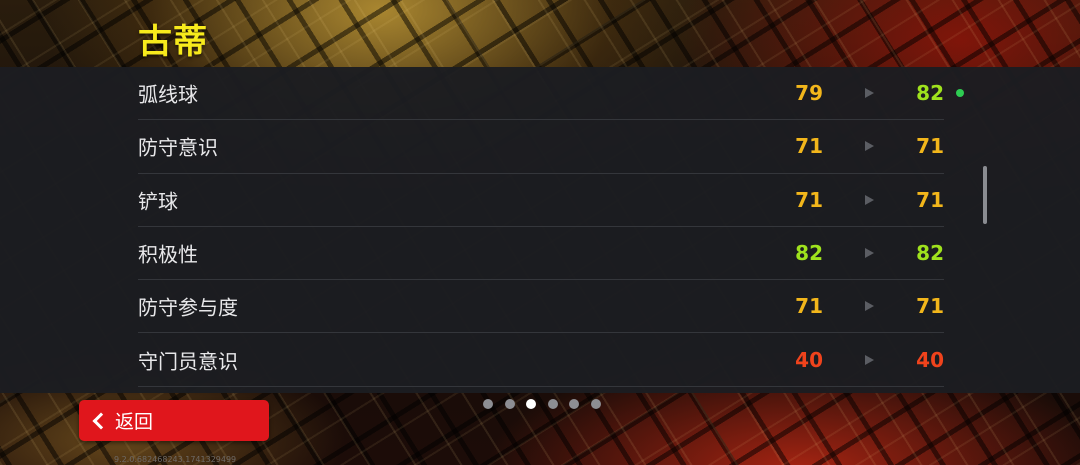  Describe the element at coordinates (541, 147) in the screenshot. I see `stat-row: 防守意识 71 71` at that location.